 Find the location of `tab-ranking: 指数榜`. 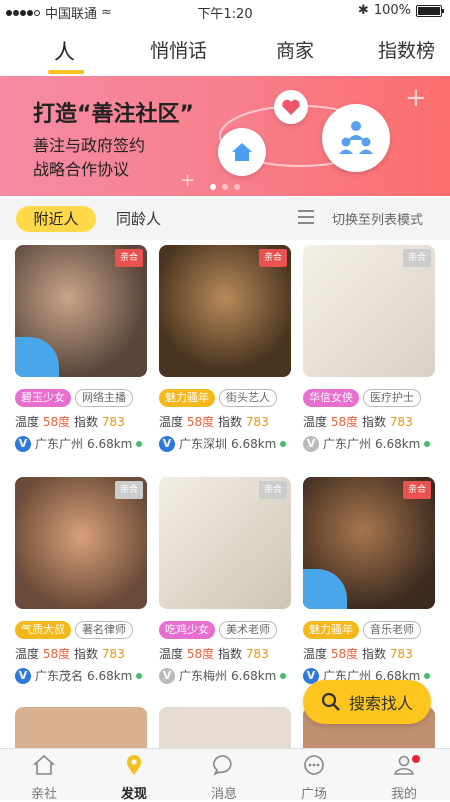

tab-ranking: 指数榜 is located at coordinates (406, 49).